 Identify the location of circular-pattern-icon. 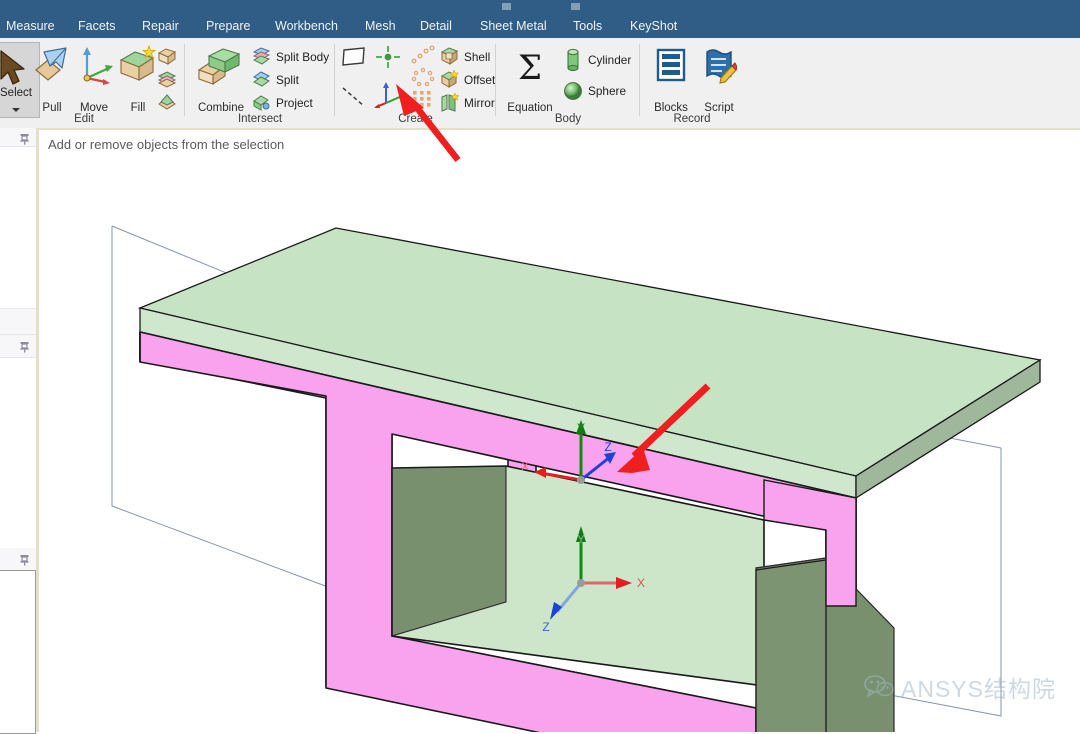
(423, 54).